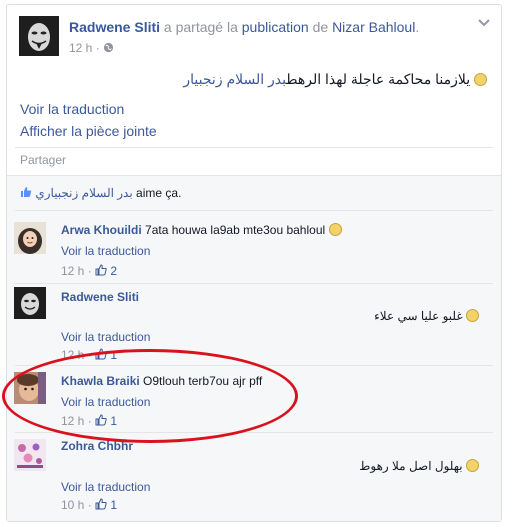 The width and height of the screenshot is (528, 527). I want to click on comment-body: Khawla Braiki O9tlouh terb7ou ajr pff, so click(161, 381).